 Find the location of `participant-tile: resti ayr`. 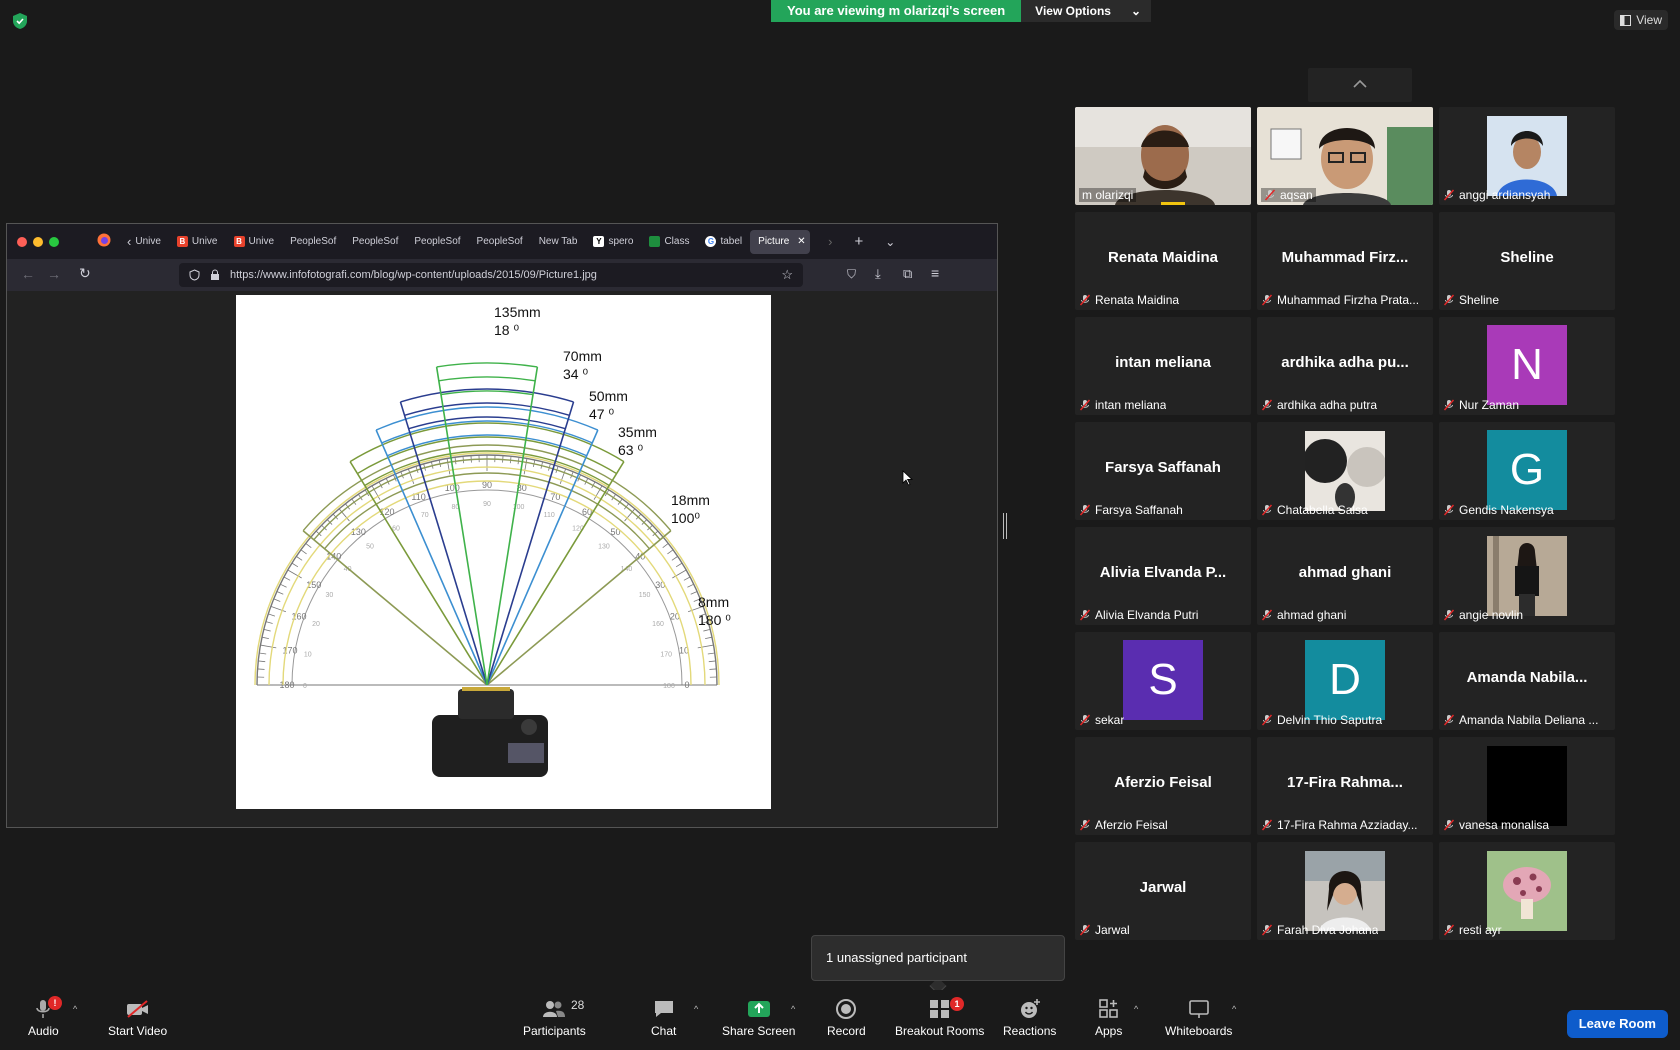

participant-tile: resti ayr is located at coordinates (1527, 891).